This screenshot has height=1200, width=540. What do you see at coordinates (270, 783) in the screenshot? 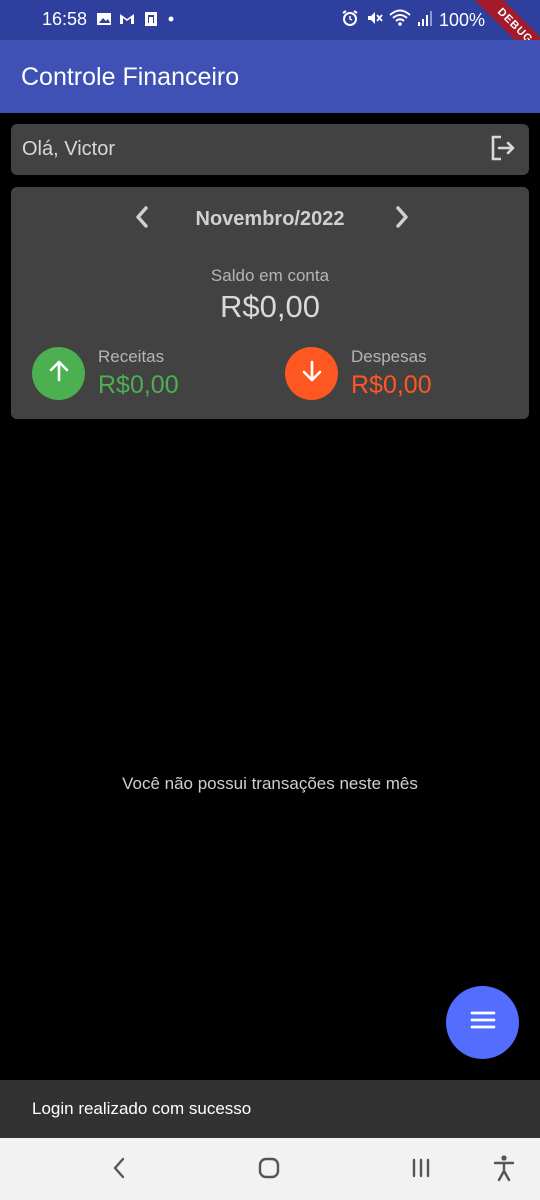
I see `empty-state-message: Você não possui transações neste mês` at bounding box center [270, 783].